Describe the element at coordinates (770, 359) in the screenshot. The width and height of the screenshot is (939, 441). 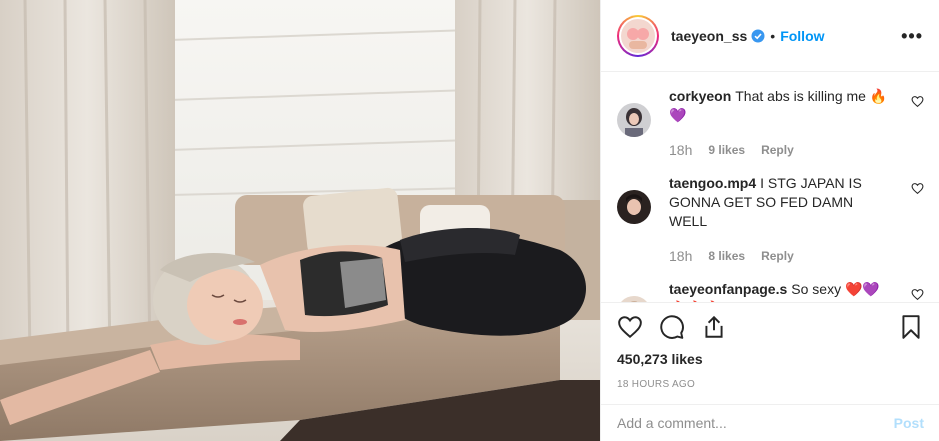
I see `likes-count: 450,273 likes` at that location.